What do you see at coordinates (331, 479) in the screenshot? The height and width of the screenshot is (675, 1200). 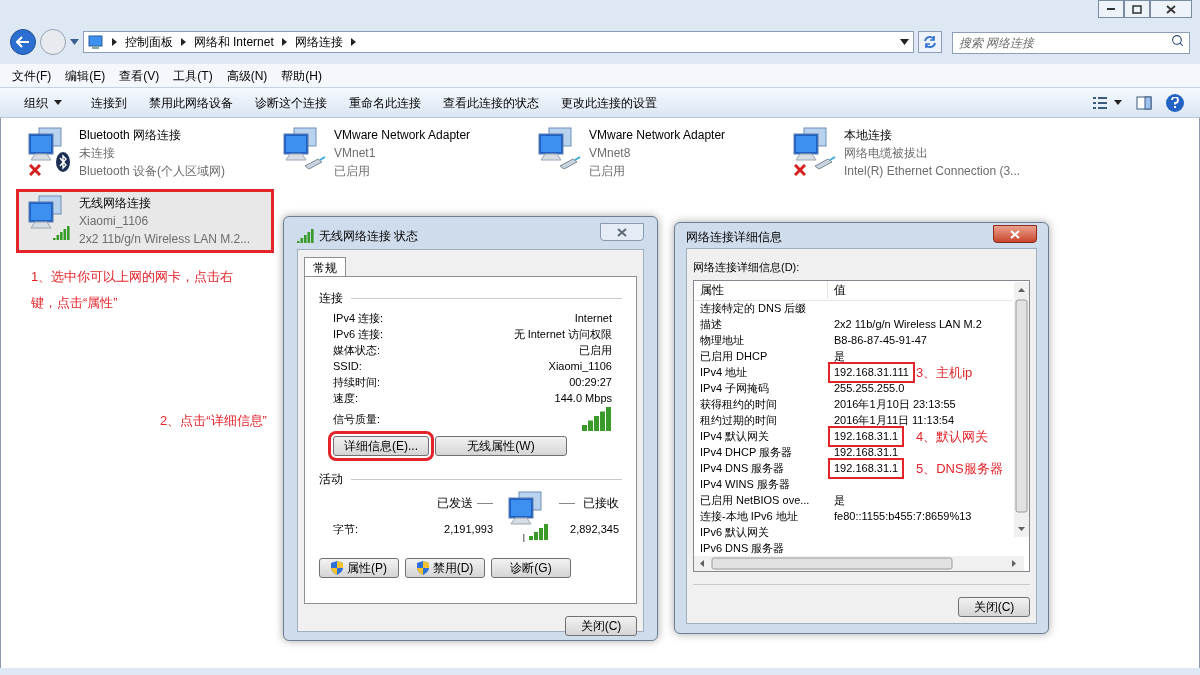 I see `section-heading: 活动` at bounding box center [331, 479].